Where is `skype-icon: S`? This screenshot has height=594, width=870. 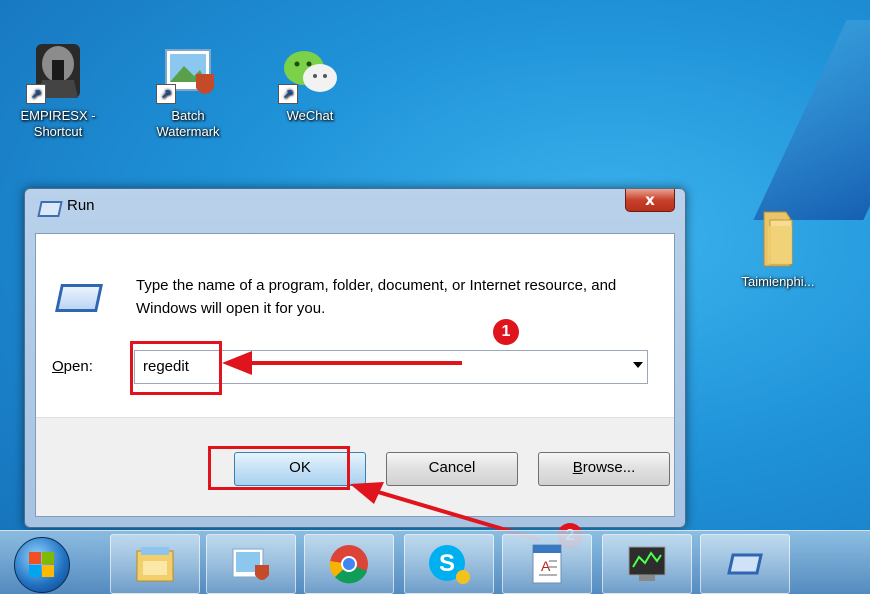 skype-icon: S is located at coordinates (449, 564).